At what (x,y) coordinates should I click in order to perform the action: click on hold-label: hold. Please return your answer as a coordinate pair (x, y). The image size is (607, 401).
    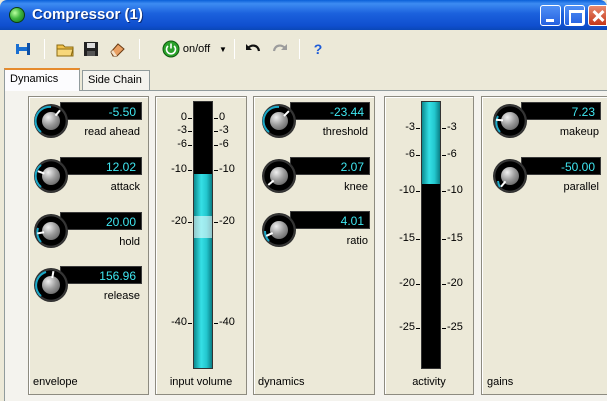
    Looking at the image, I should click on (129, 242).